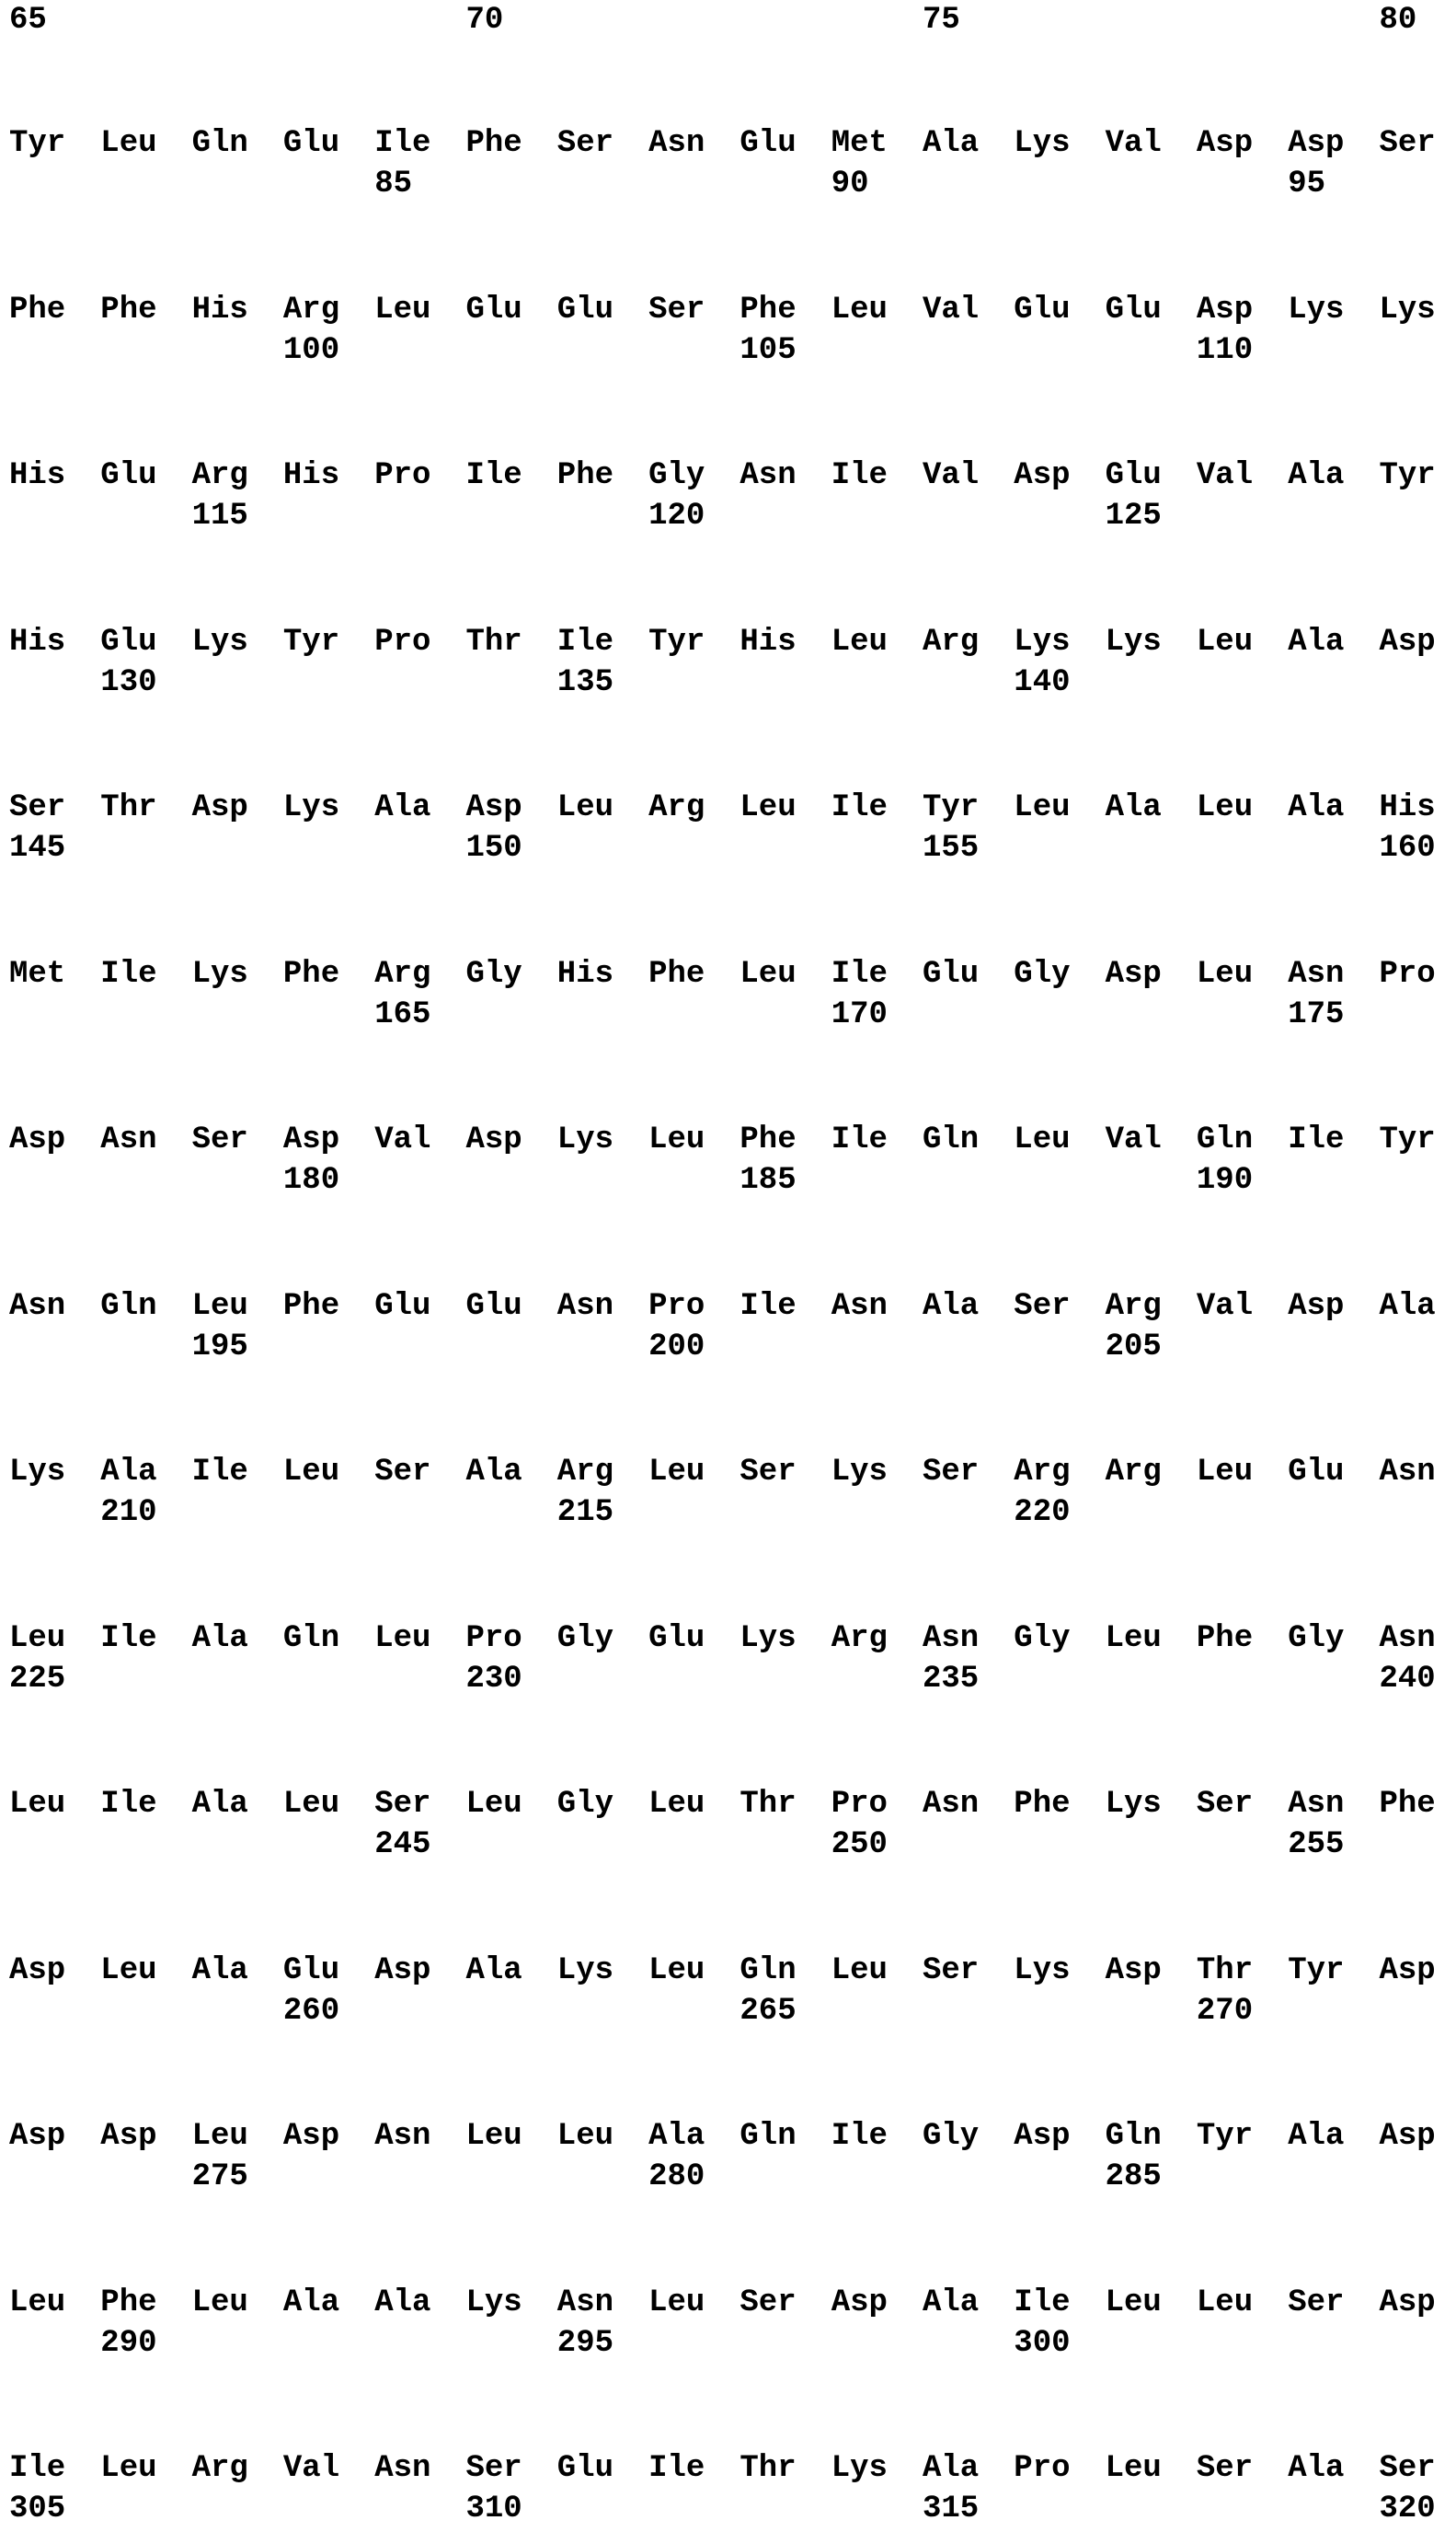  I want to click on position-number: 115, so click(220, 516).